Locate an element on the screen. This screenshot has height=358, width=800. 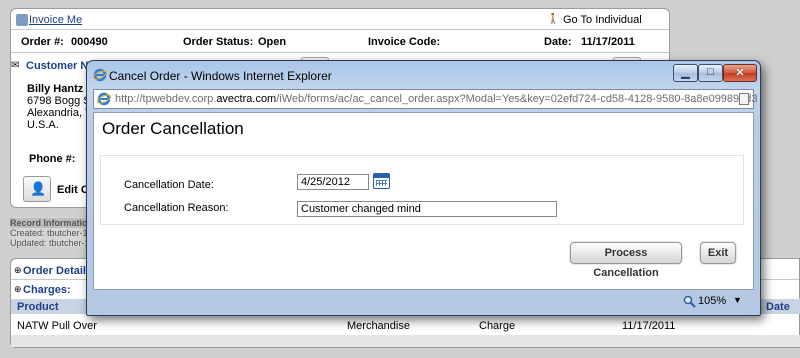
cancellation-reason-label: Cancellation Reason: is located at coordinates (176, 208).